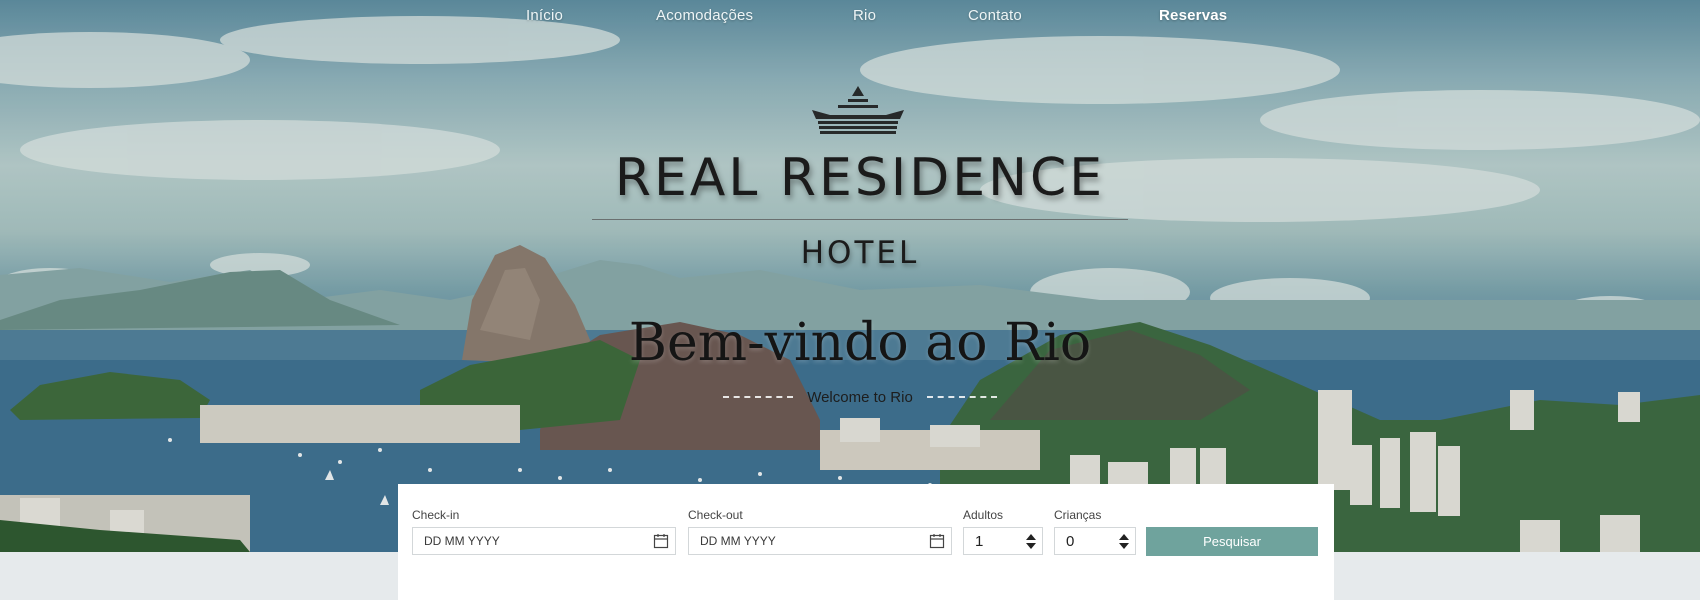  I want to click on nav-item-reservas: Reservas, so click(1193, 15).